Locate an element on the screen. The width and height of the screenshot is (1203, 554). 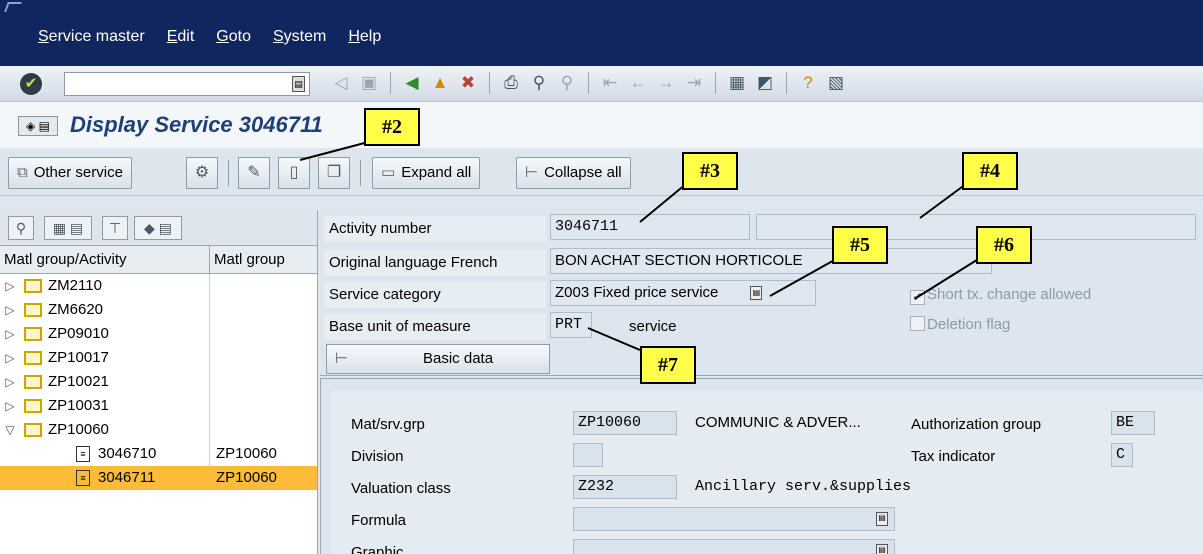
callout-5: #5 is located at coordinates (860, 245).